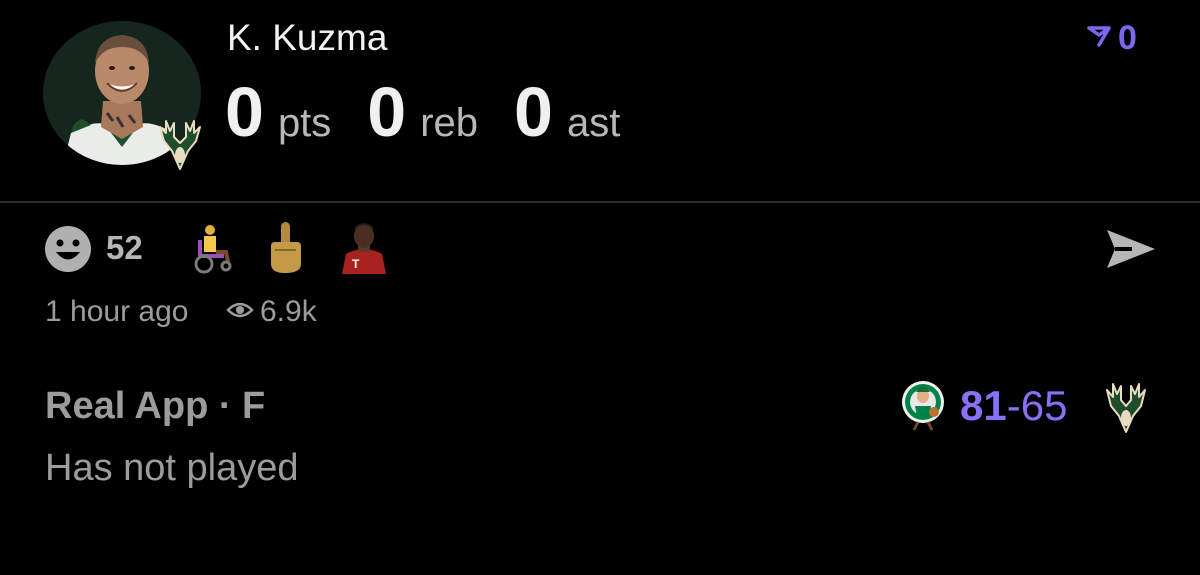  Describe the element at coordinates (364, 246) in the screenshot. I see `person-emoji-icon: T` at that location.